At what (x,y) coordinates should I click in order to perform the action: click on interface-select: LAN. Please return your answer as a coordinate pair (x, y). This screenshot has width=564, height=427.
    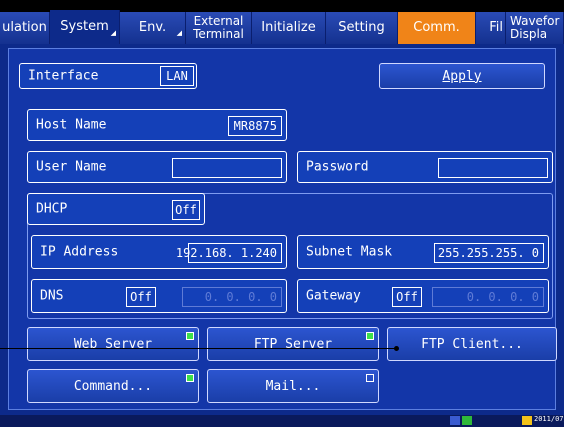
    Looking at the image, I should click on (177, 76).